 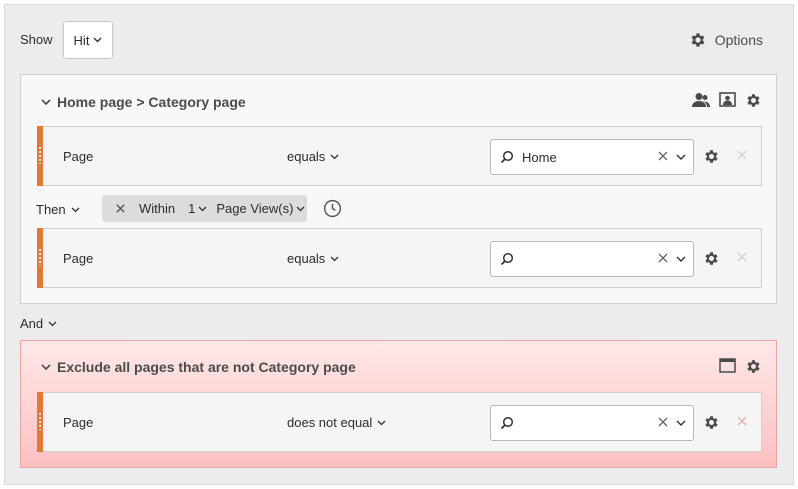 I want to click on show-dropdown: Hit, so click(x=88, y=40).